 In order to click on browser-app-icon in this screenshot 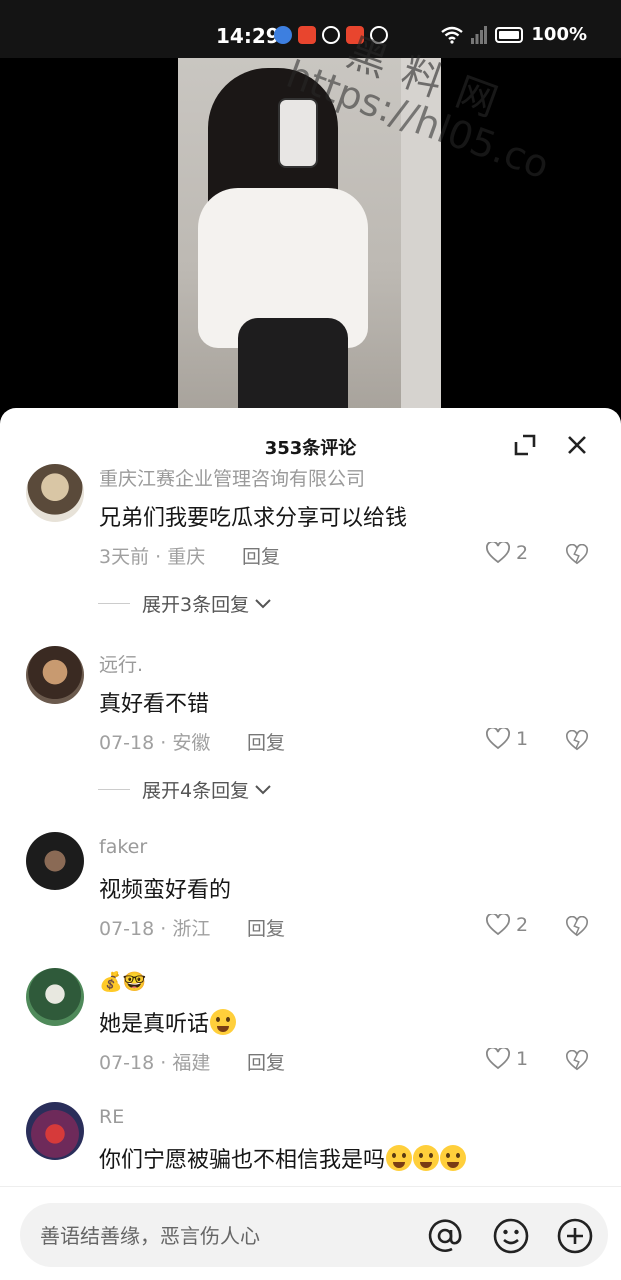, I will do `click(283, 35)`.